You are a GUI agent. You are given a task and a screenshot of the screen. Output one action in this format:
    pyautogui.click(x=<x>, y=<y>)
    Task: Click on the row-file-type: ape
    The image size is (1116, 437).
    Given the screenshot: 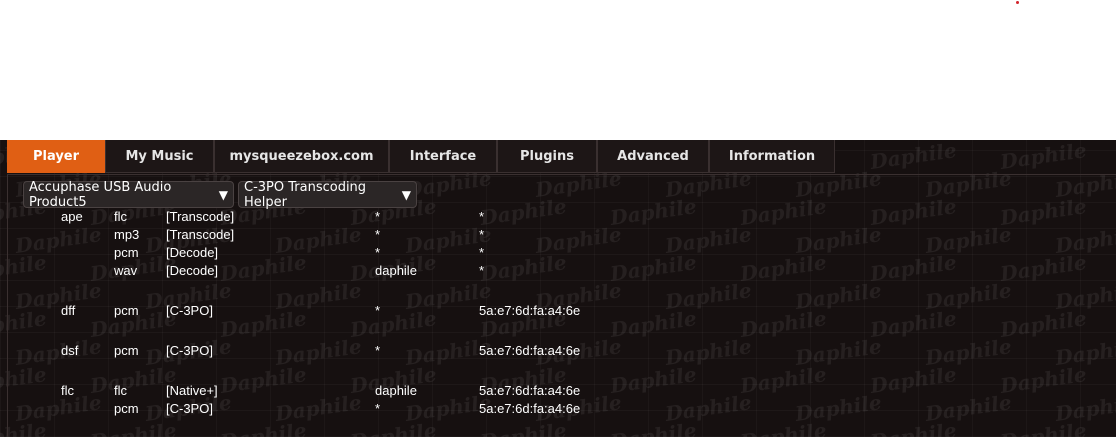 What is the action you would take?
    pyautogui.click(x=72, y=216)
    